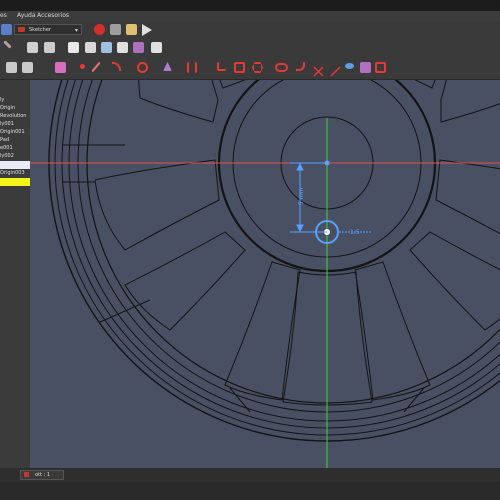  What do you see at coordinates (167, 66) in the screenshot?
I see `conic-icon` at bounding box center [167, 66].